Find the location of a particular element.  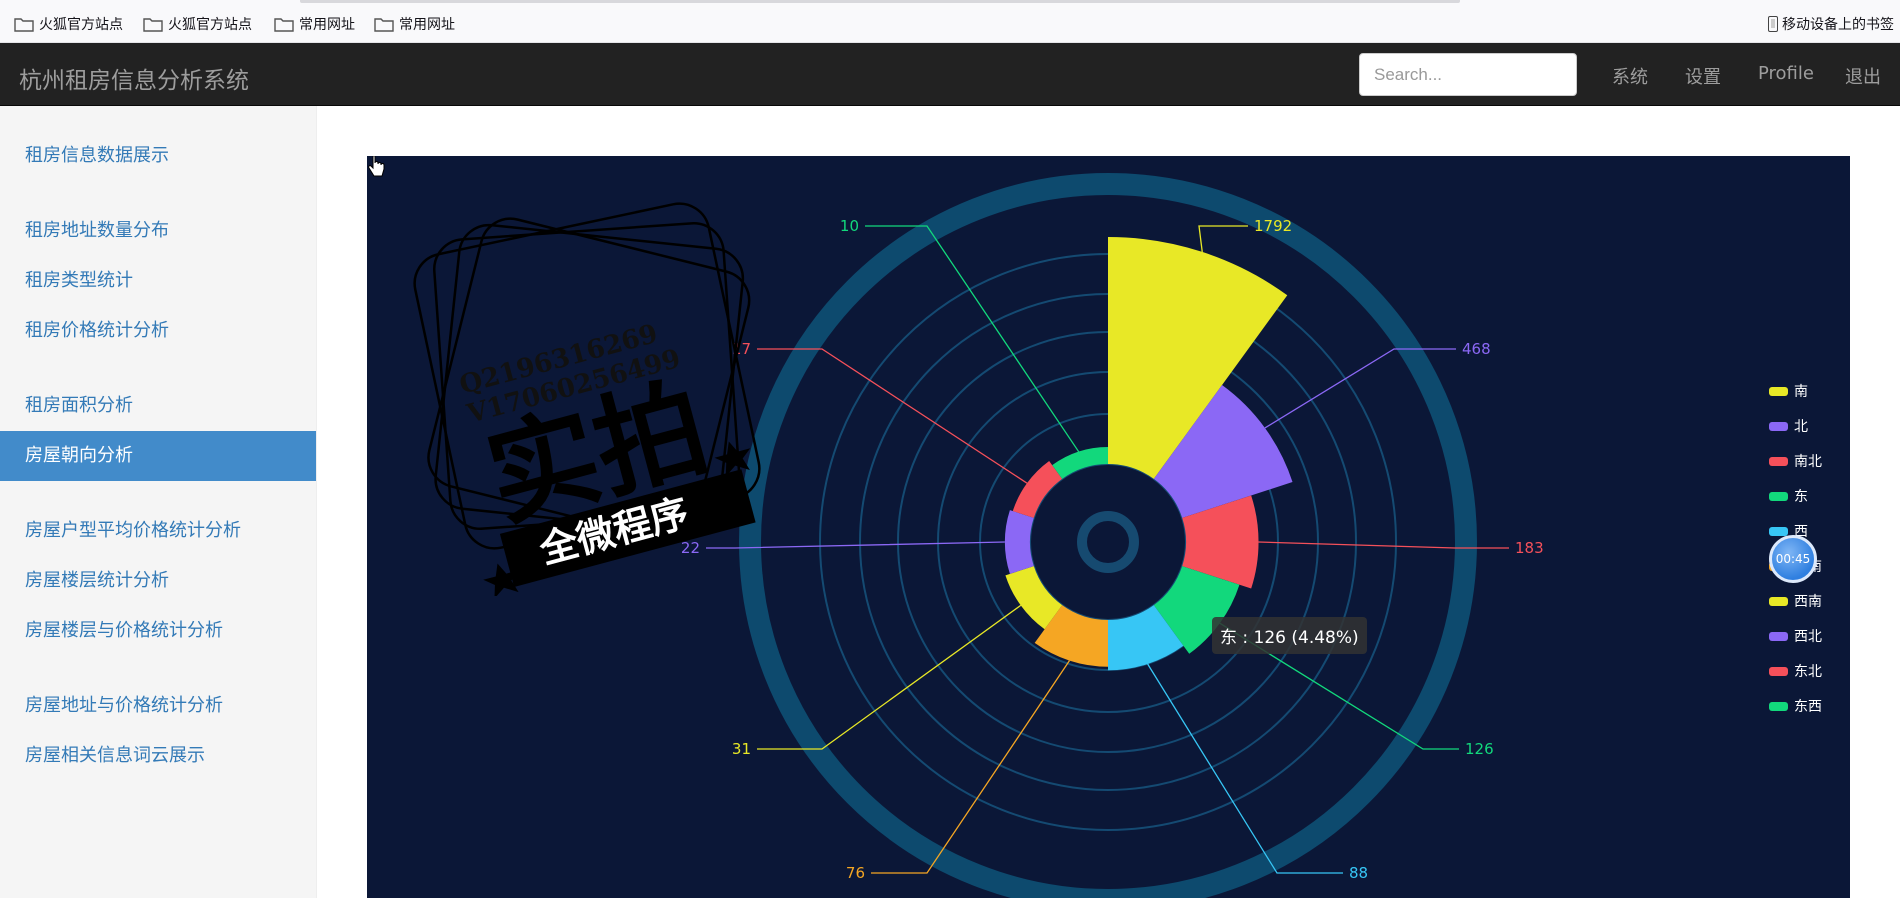

legend-label: 东西 is located at coordinates (1808, 707).